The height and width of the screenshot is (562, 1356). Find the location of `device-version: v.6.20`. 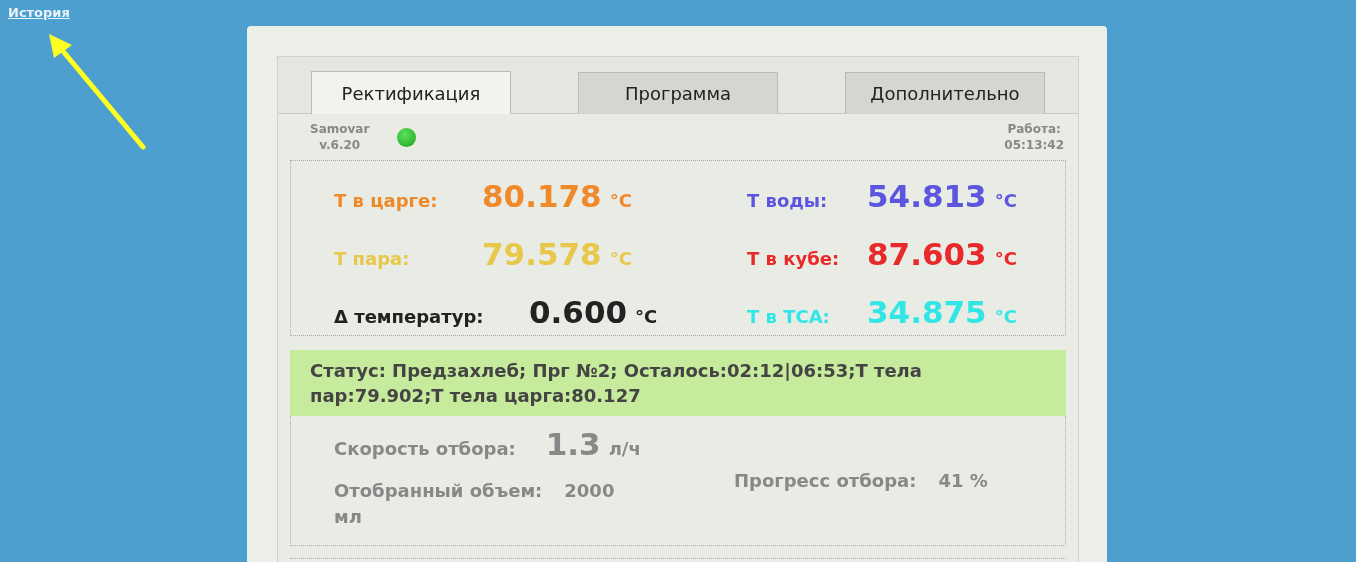

device-version: v.6.20 is located at coordinates (340, 145).